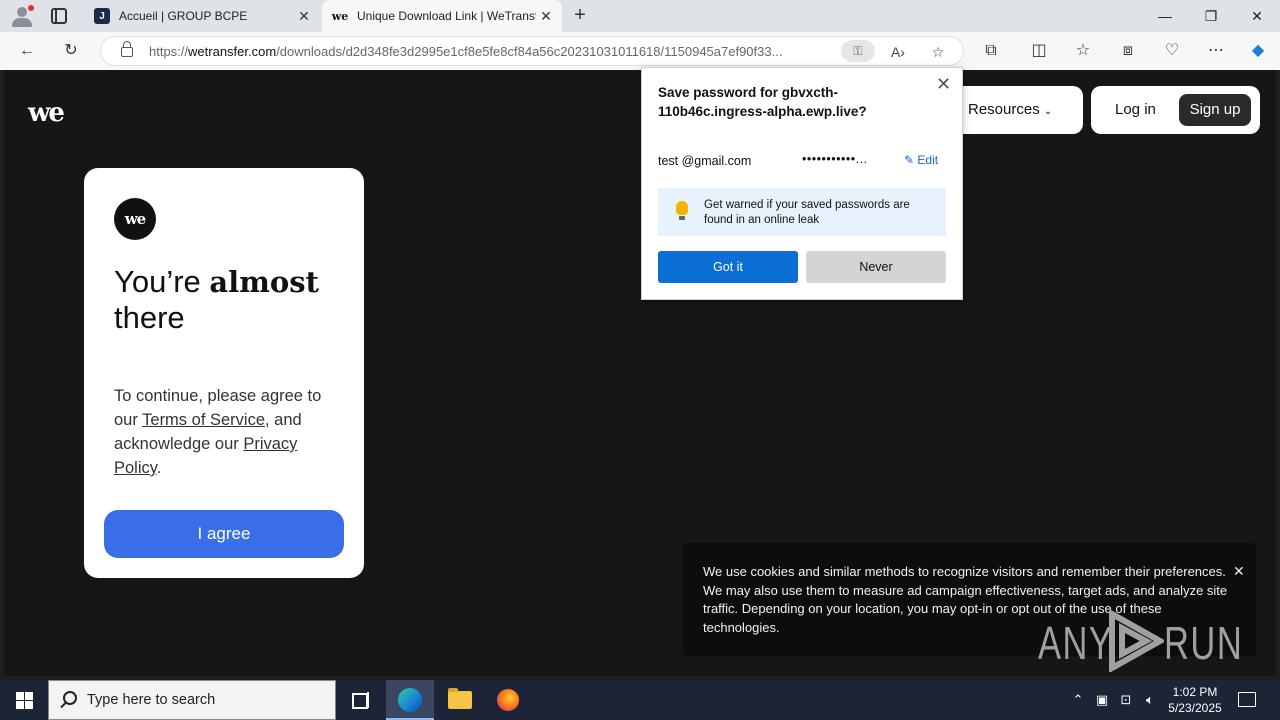 This screenshot has width=1280, height=720. What do you see at coordinates (1048, 111) in the screenshot?
I see `chevron-down-icon: ⌄` at bounding box center [1048, 111].